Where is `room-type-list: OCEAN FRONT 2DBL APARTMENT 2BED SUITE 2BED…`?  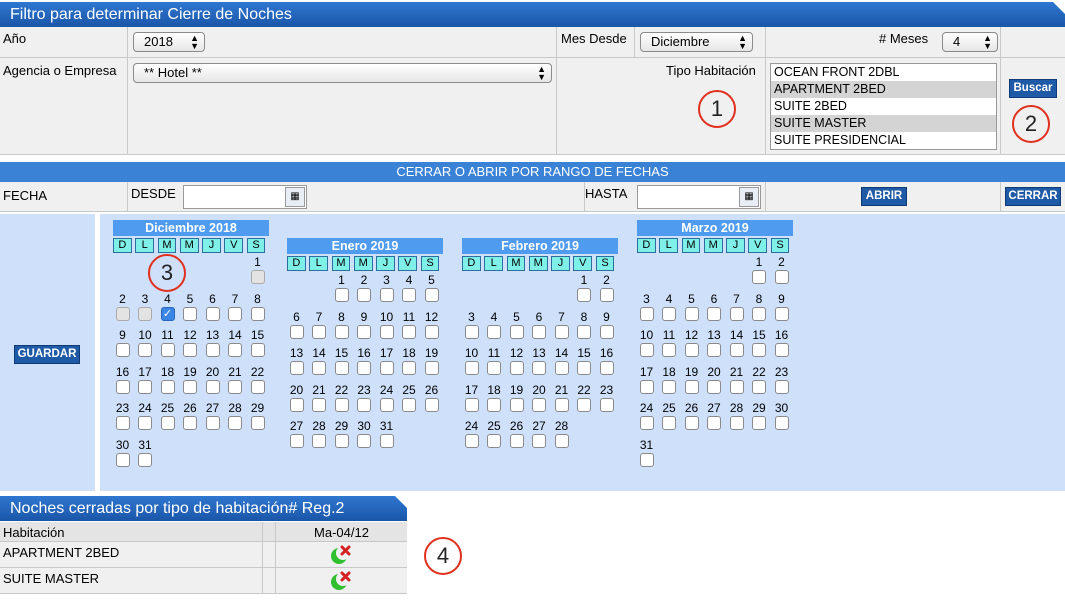 room-type-list: OCEAN FRONT 2DBL APARTMENT 2BED SUITE 2BED… is located at coordinates (883, 106).